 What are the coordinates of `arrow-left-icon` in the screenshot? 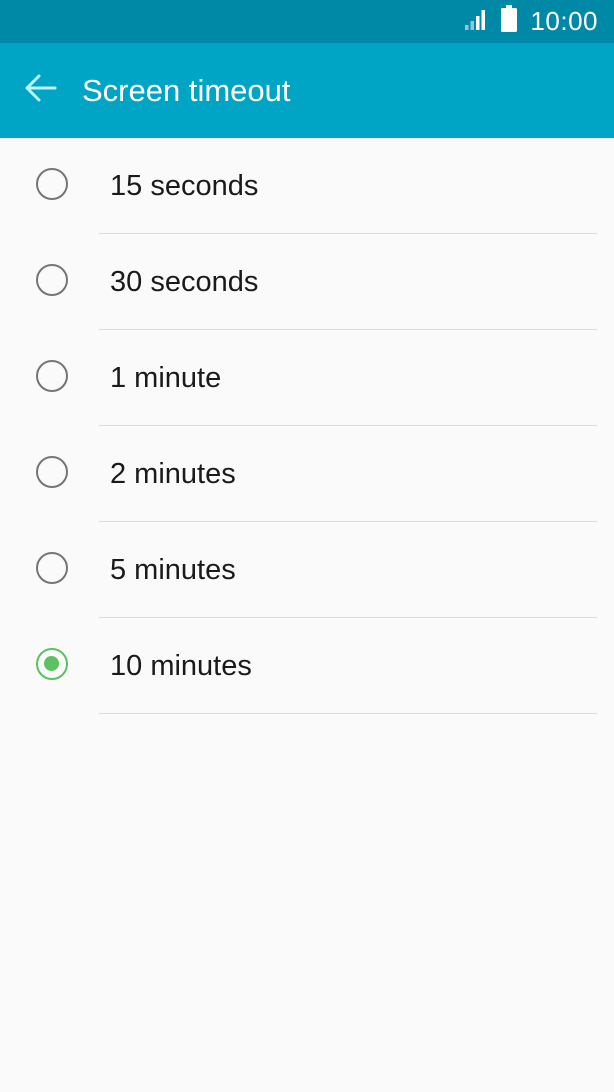 It's located at (41, 90).